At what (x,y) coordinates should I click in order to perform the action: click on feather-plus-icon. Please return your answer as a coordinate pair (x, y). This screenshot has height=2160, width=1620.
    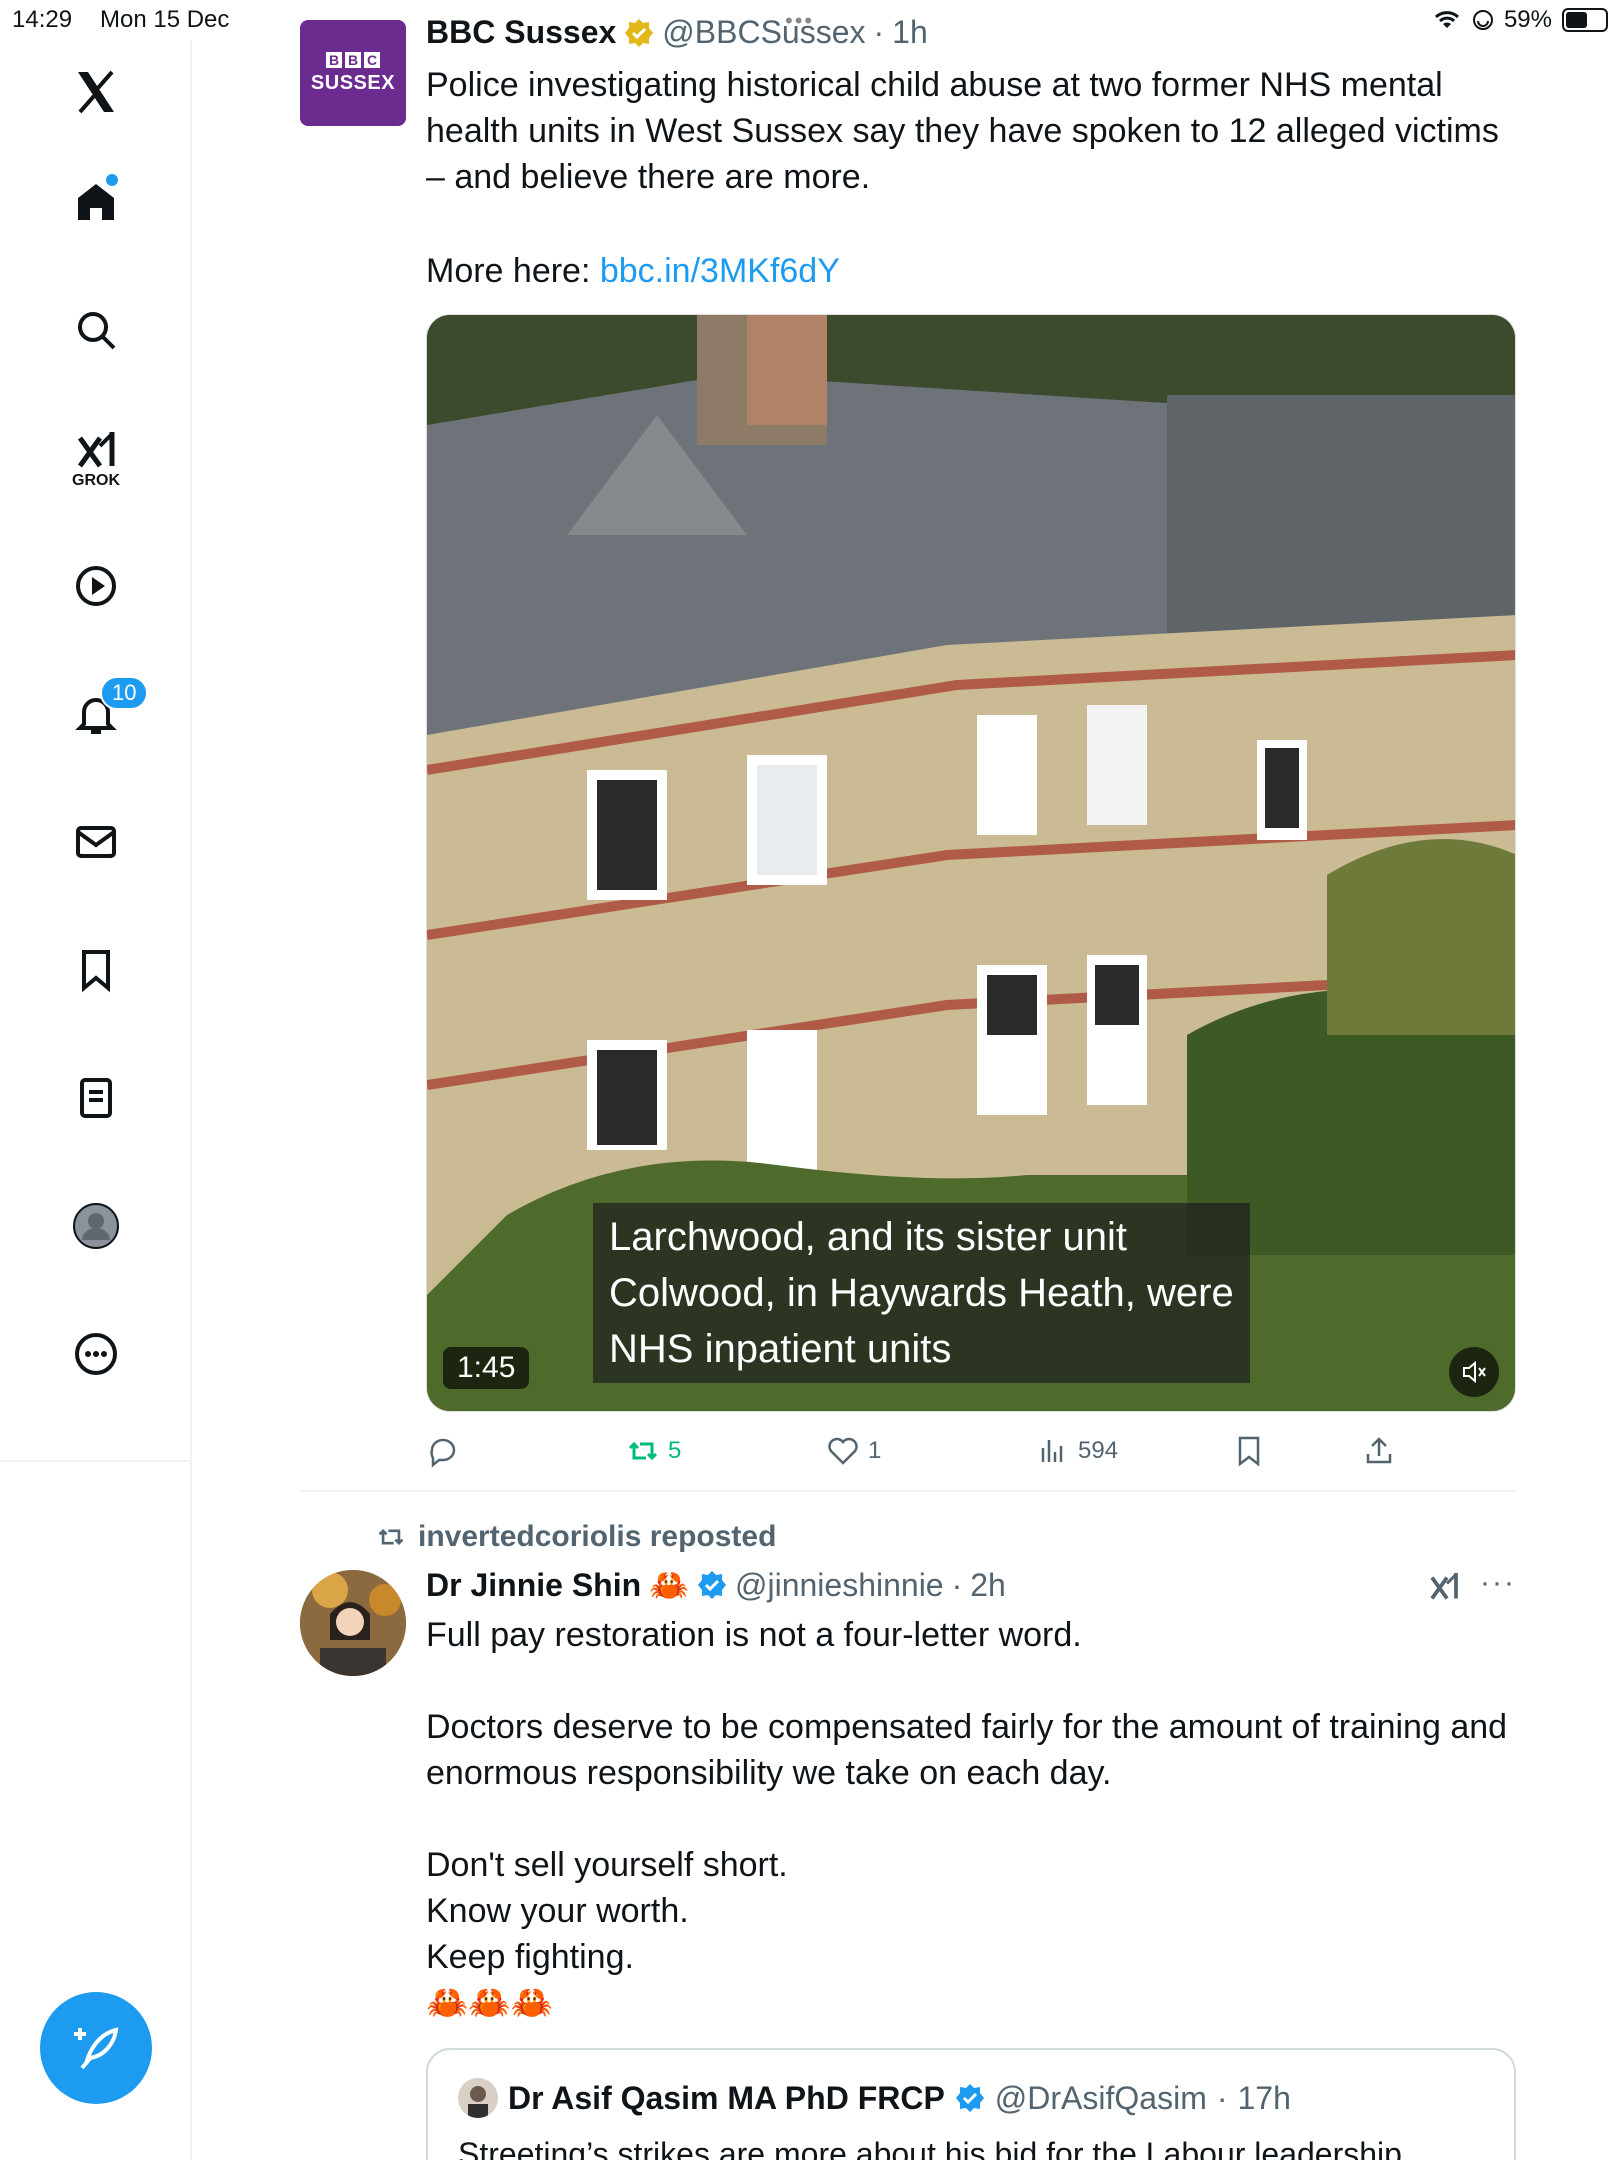
    Looking at the image, I should click on (96, 2048).